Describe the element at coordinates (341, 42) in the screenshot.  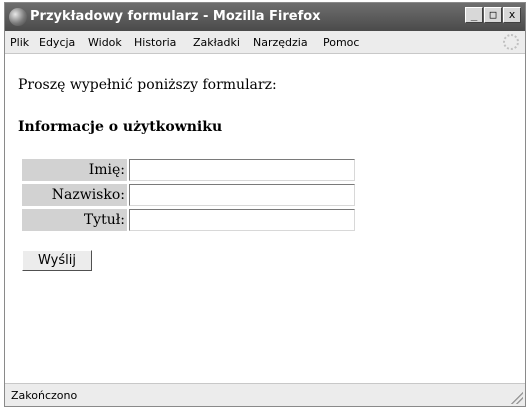
I see `menu-item-pomoc: Pomoc` at that location.